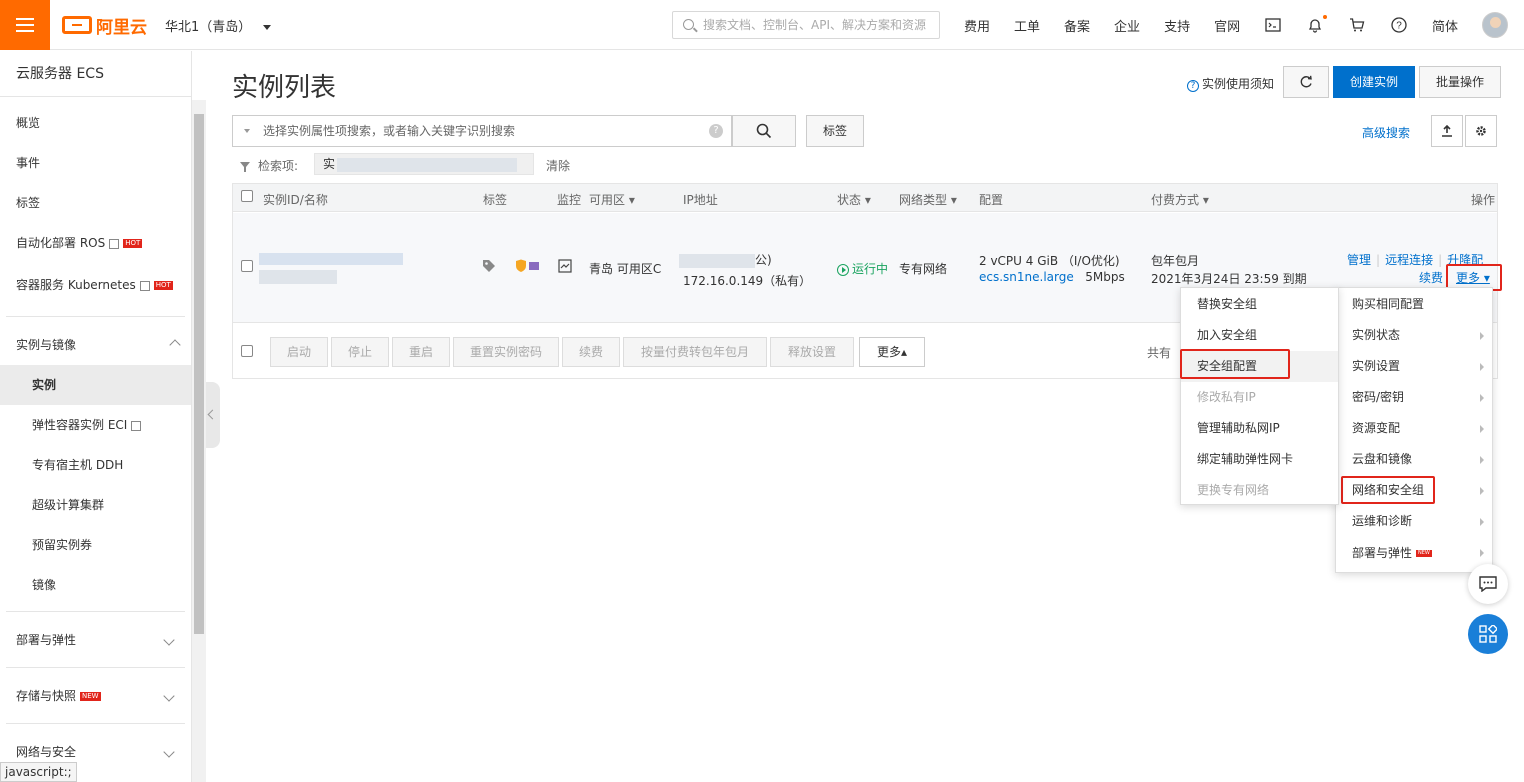 Image resolution: width=1524 pixels, height=782 pixels. Describe the element at coordinates (95, 243) in the screenshot. I see `sidebar-item-ros: 自动化部署 ROS HOT` at that location.